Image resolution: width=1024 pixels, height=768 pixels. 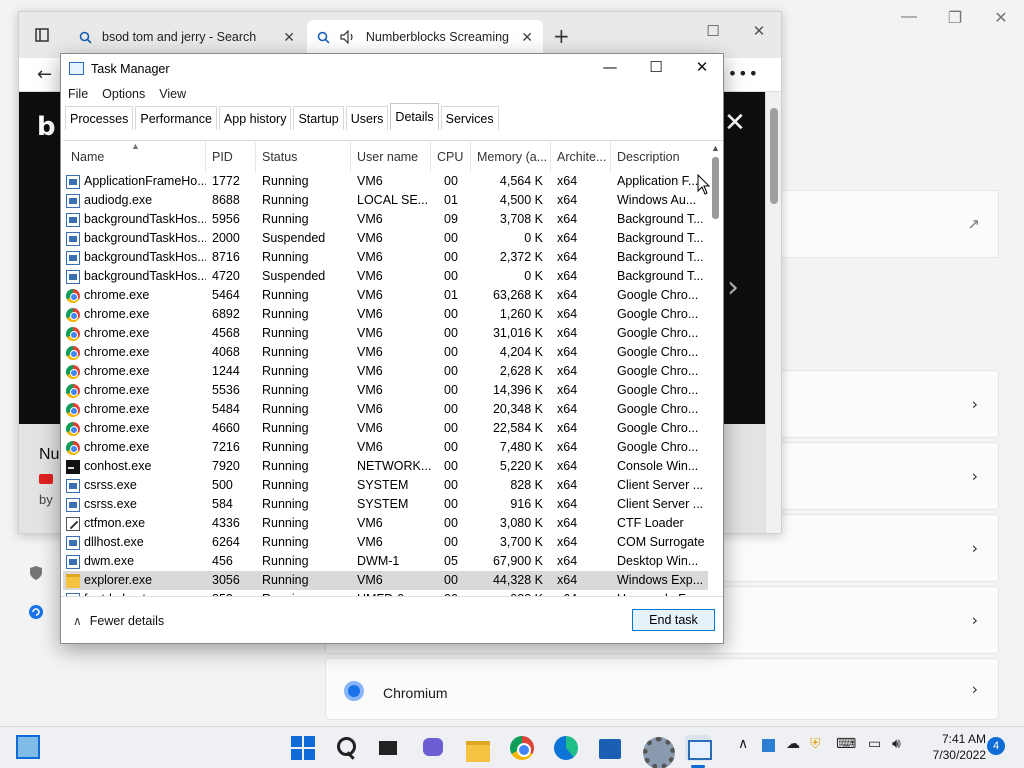 I want to click on tab-details: Details, so click(x=414, y=116).